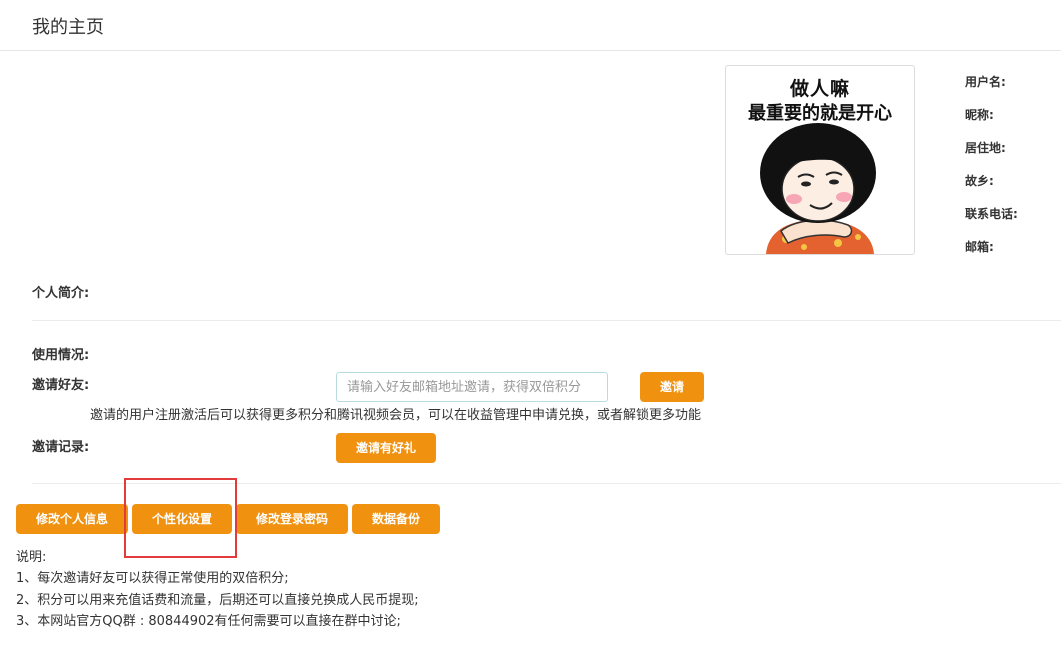 The height and width of the screenshot is (657, 1061). I want to click on data-backup-button: 数据备份, so click(396, 519).